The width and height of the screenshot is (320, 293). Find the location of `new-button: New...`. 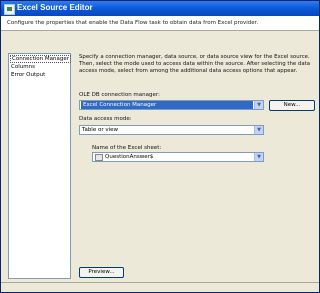

new-button: New... is located at coordinates (292, 105).